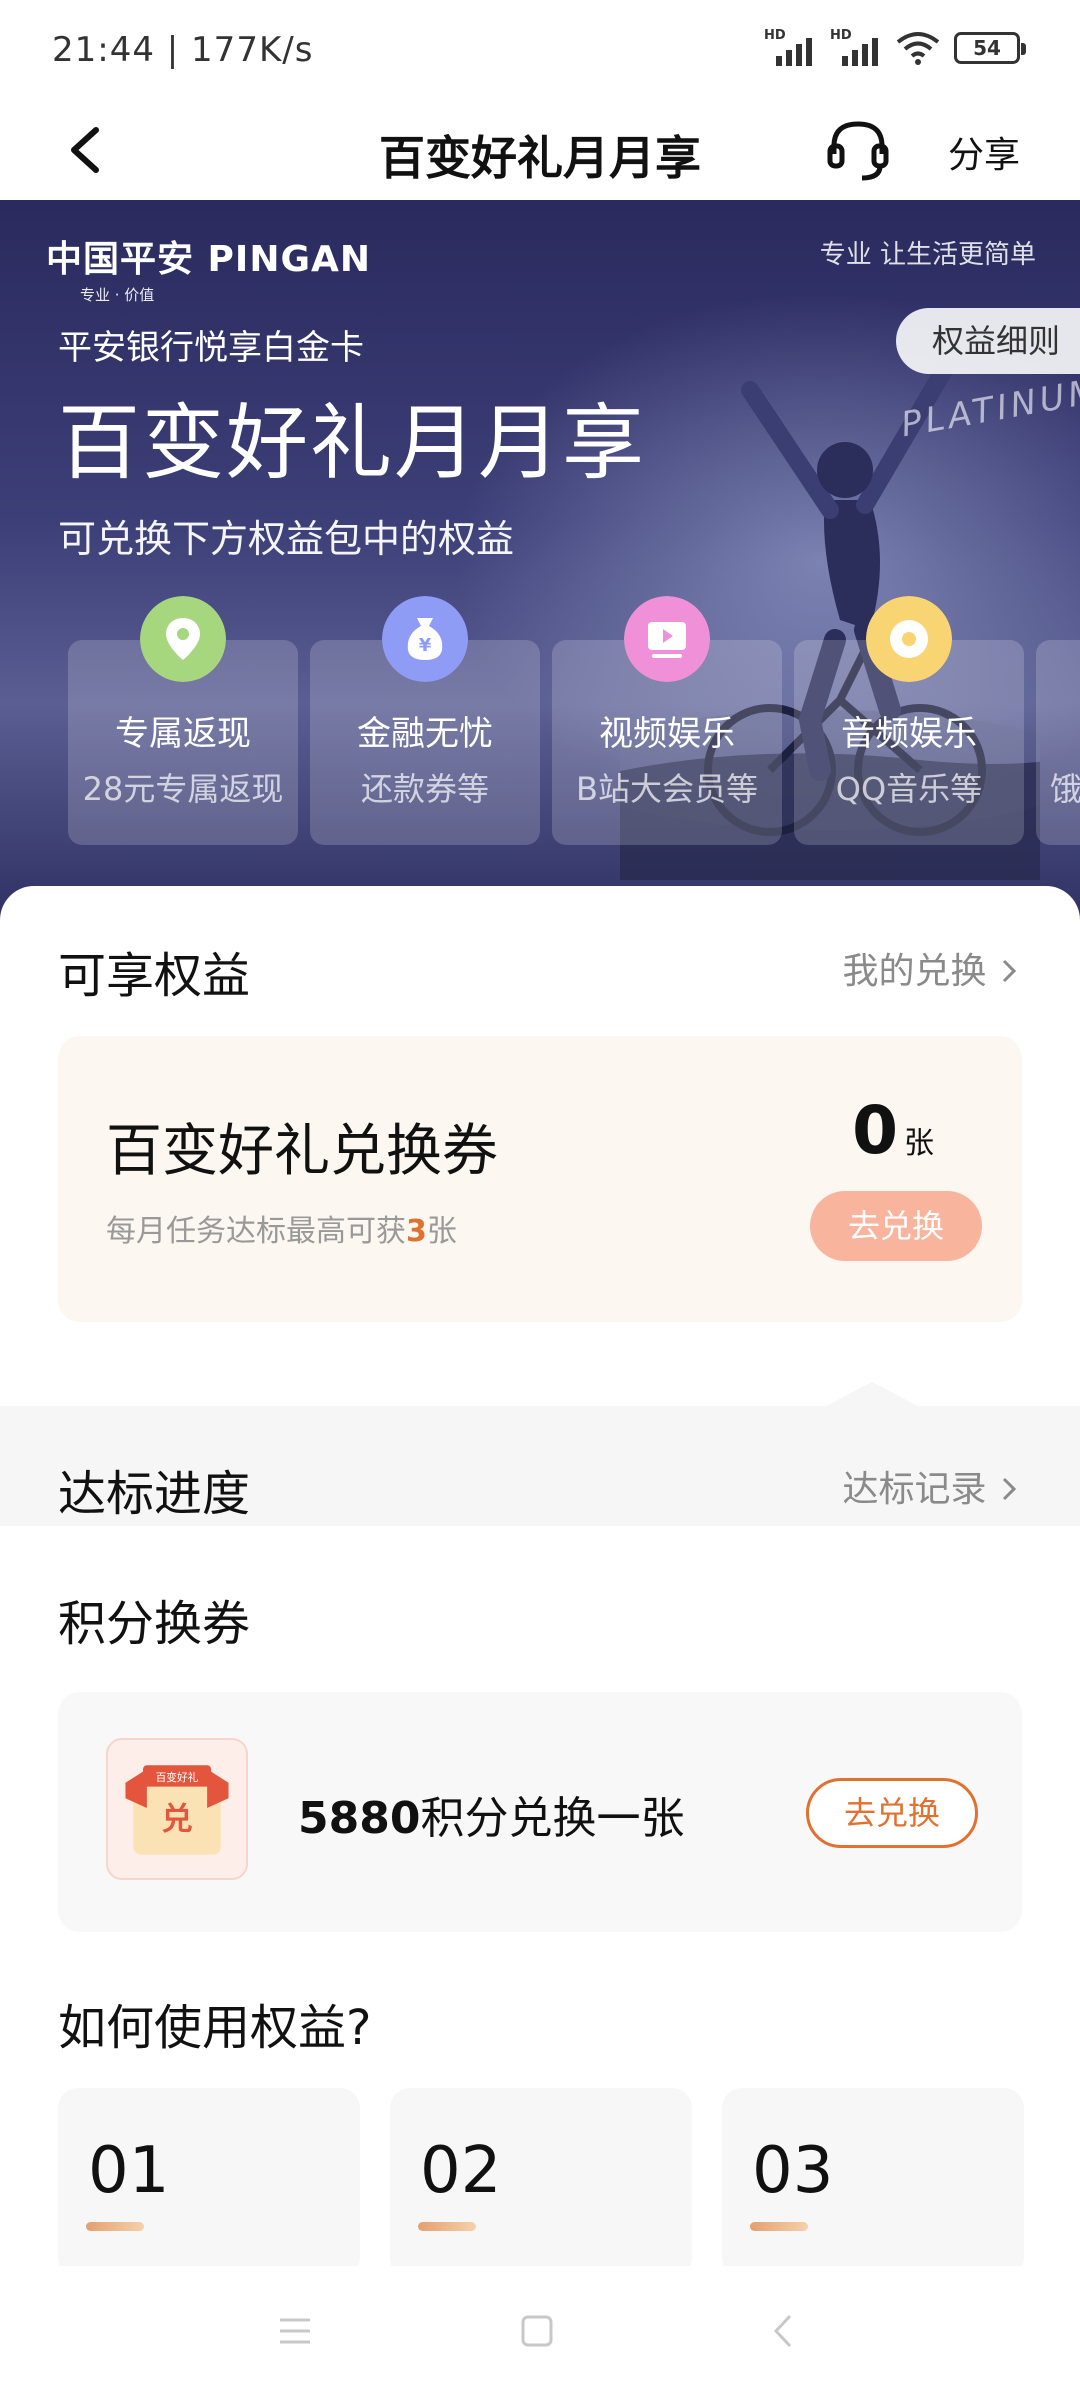 This screenshot has width=1080, height=2400. I want to click on pingan-logo: 中国平安 PINGAN 专业 · 价值, so click(208, 267).